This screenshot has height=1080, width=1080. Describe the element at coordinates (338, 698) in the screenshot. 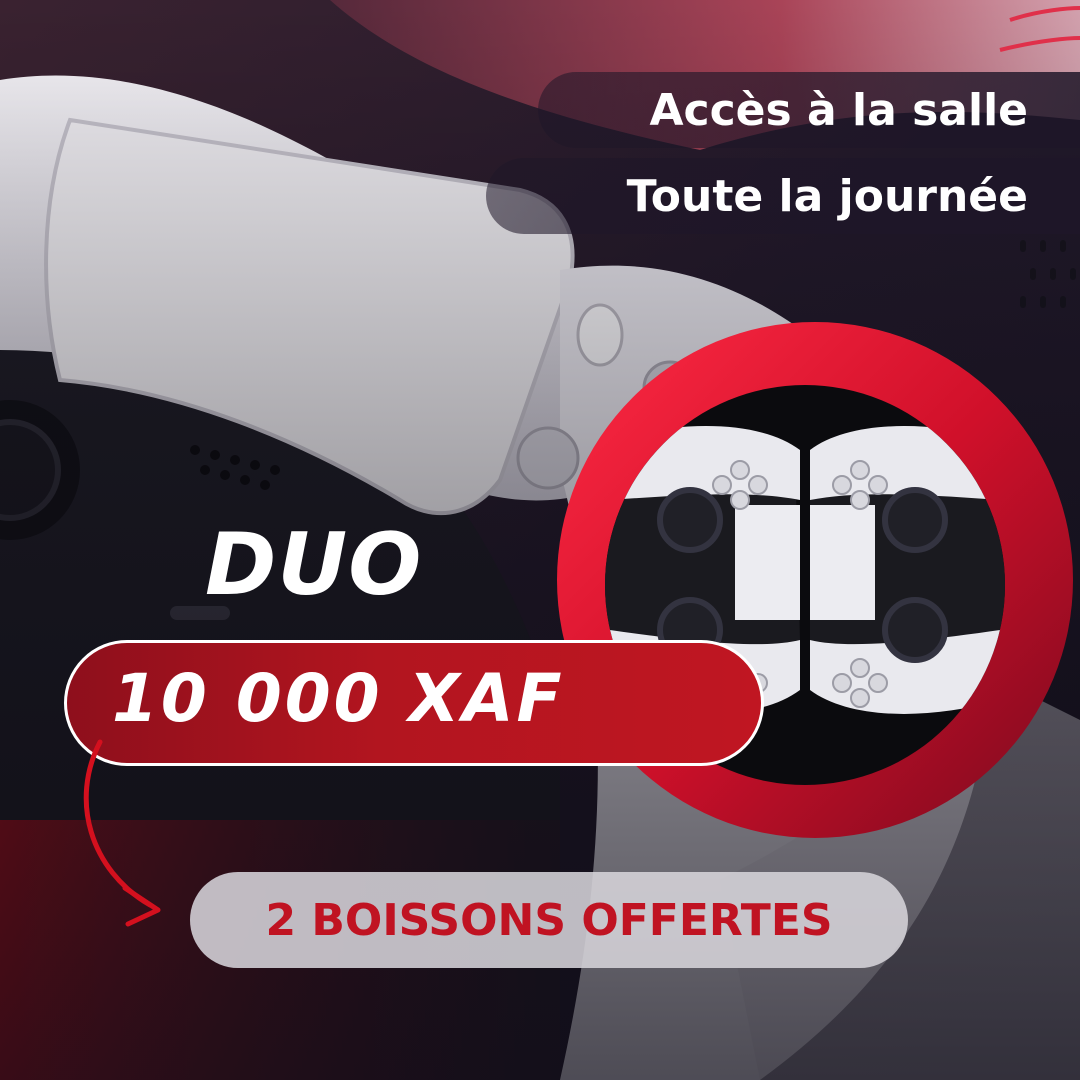

I see `price-label: 10 000 XAF` at that location.